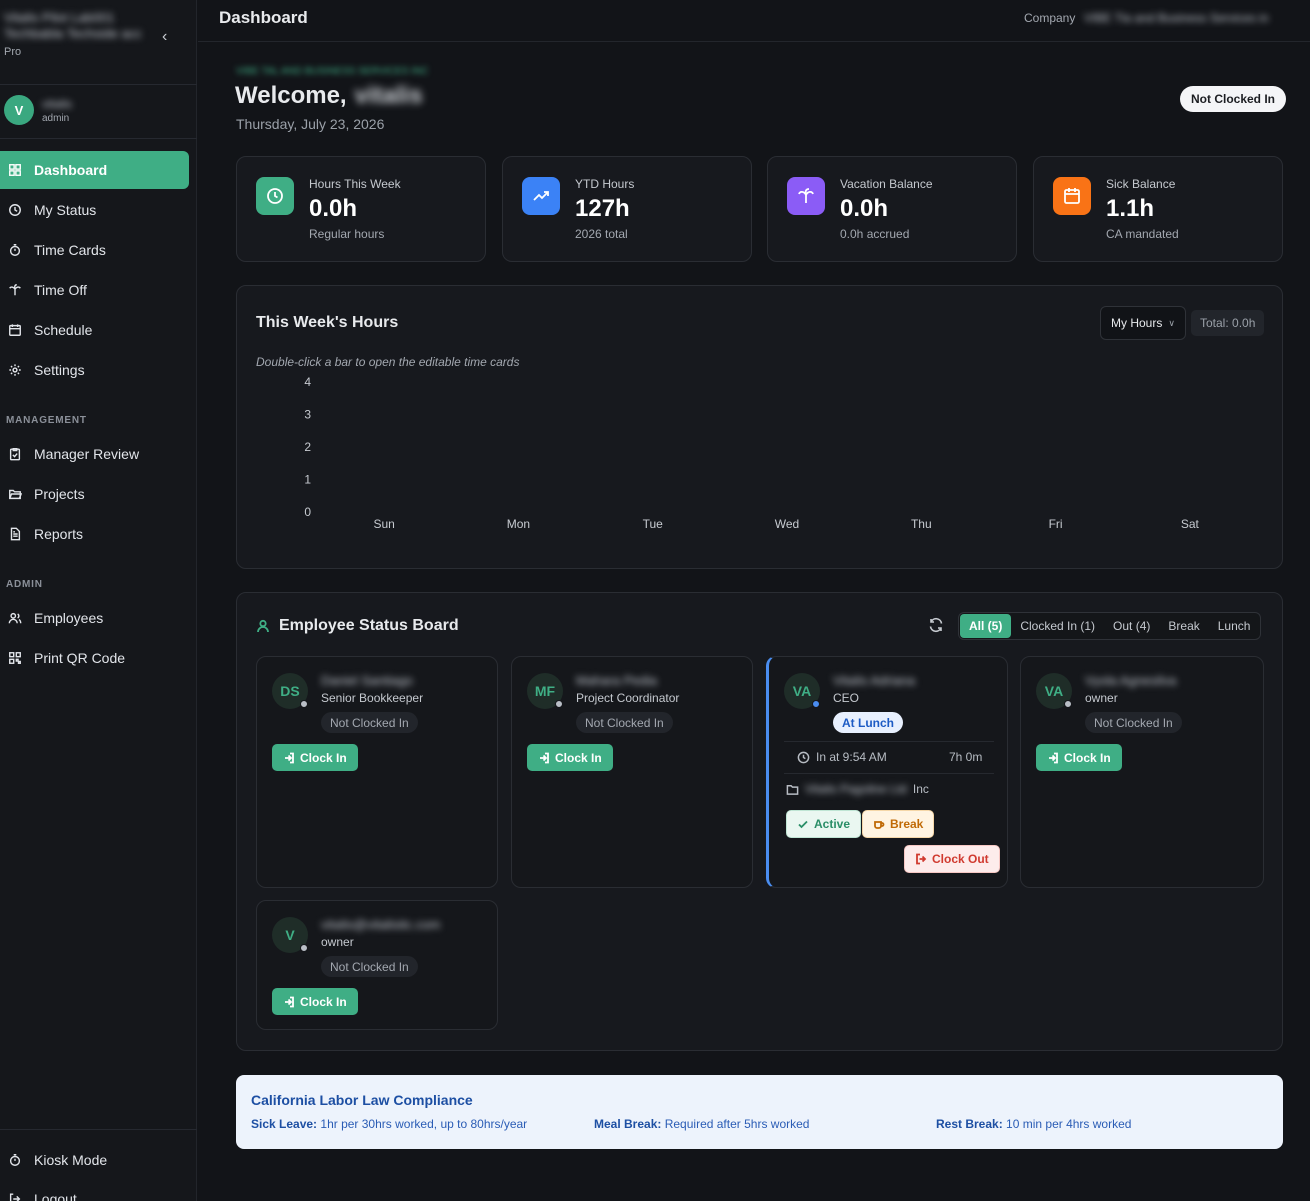  Describe the element at coordinates (15, 454) in the screenshot. I see `clipboard-check-icon` at that location.